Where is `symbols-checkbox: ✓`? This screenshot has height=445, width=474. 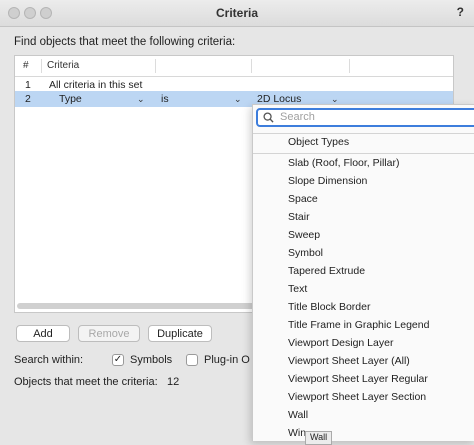
symbols-checkbox: ✓ is located at coordinates (118, 360).